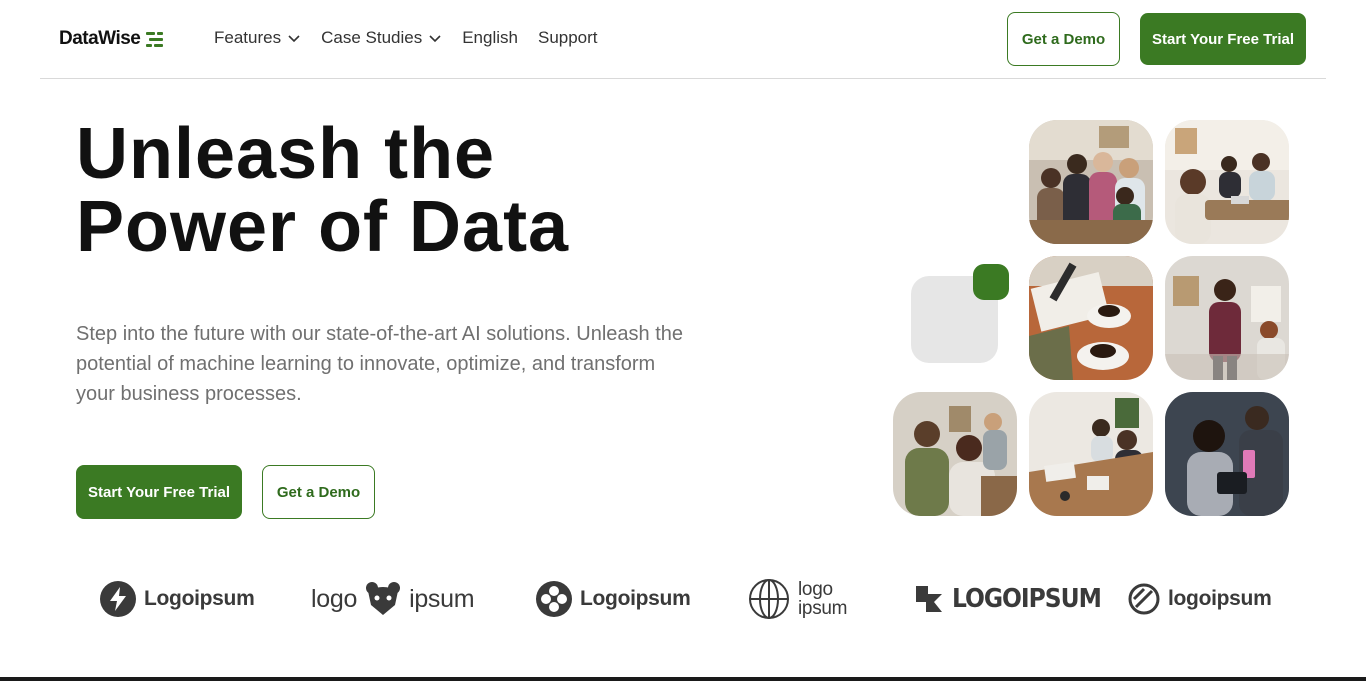  Describe the element at coordinates (1091, 182) in the screenshot. I see `team-huddle-photo` at that location.